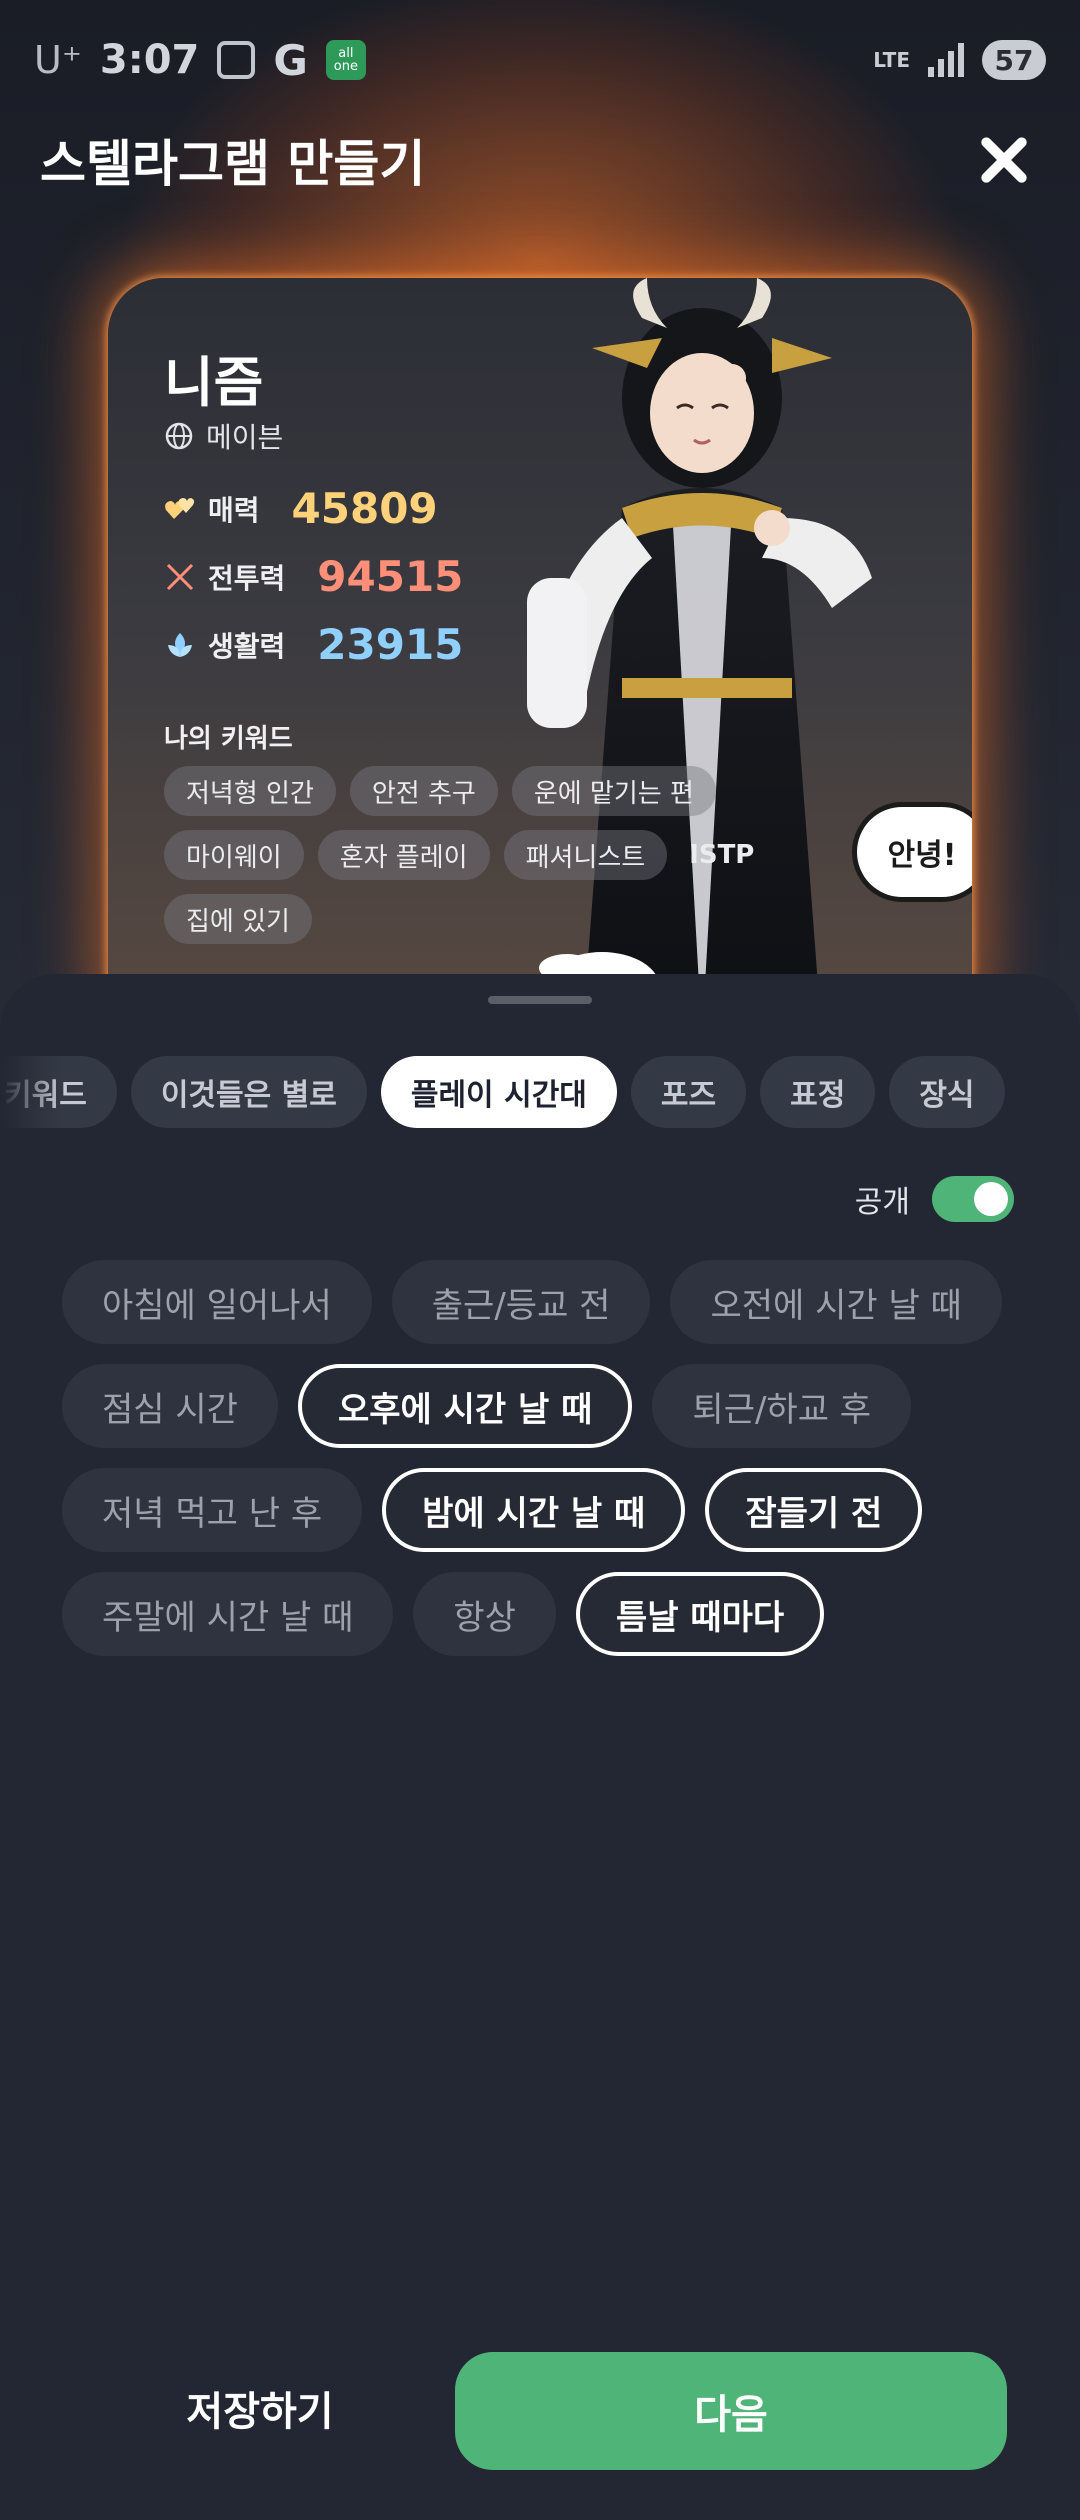 This screenshot has height=2520, width=1080. I want to click on public-toggle, so click(973, 1199).